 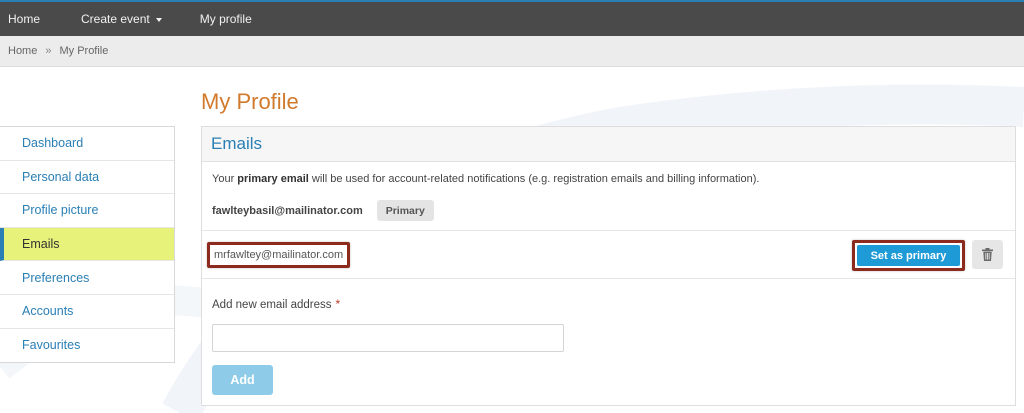 I want to click on nav-my-profile-link: My profile, so click(x=226, y=19).